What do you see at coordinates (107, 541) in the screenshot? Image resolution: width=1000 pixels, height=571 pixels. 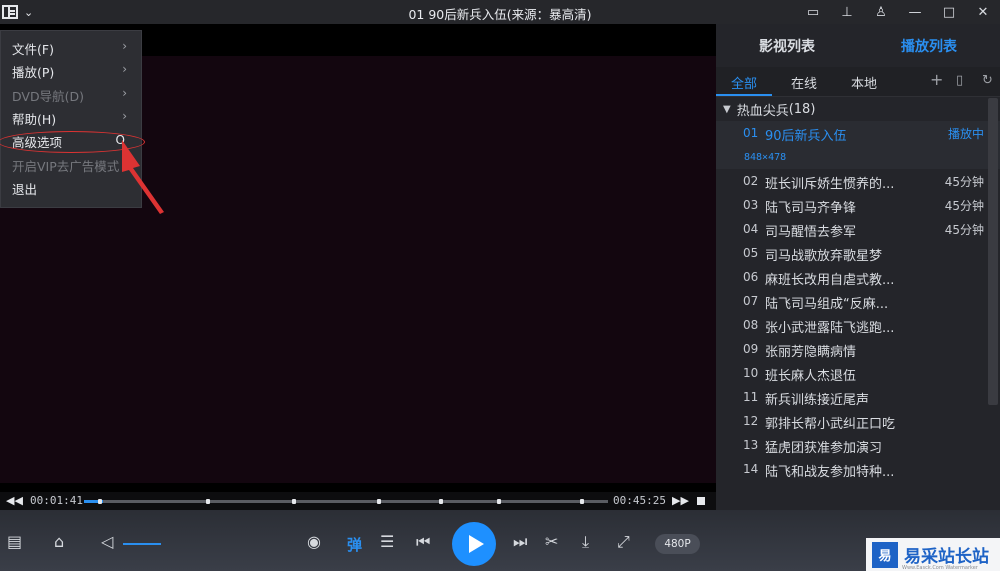 I see `volume-icon: ◁` at bounding box center [107, 541].